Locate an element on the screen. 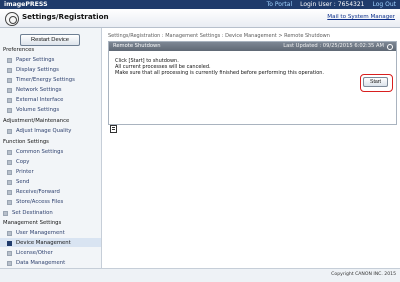 The width and height of the screenshot is (400, 282). sidebar-item-receive-forward: Receive/Forward is located at coordinates (33, 192).